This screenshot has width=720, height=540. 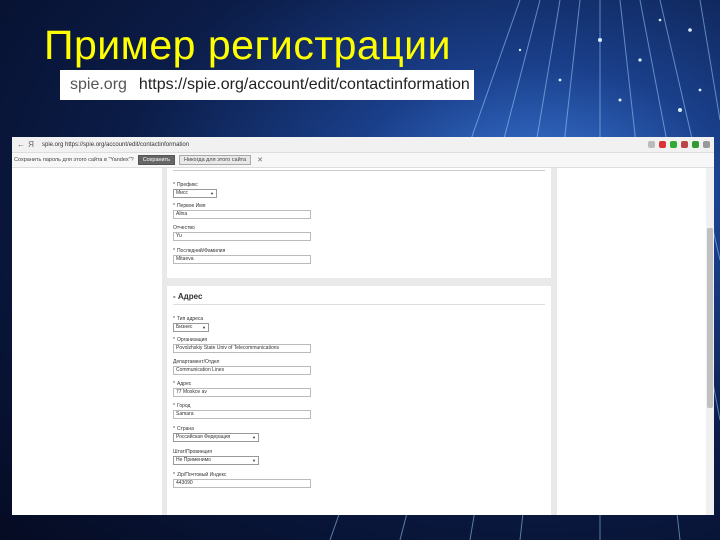 What do you see at coordinates (31, 144) in the screenshot?
I see `yandex-icon: Я` at bounding box center [31, 144].